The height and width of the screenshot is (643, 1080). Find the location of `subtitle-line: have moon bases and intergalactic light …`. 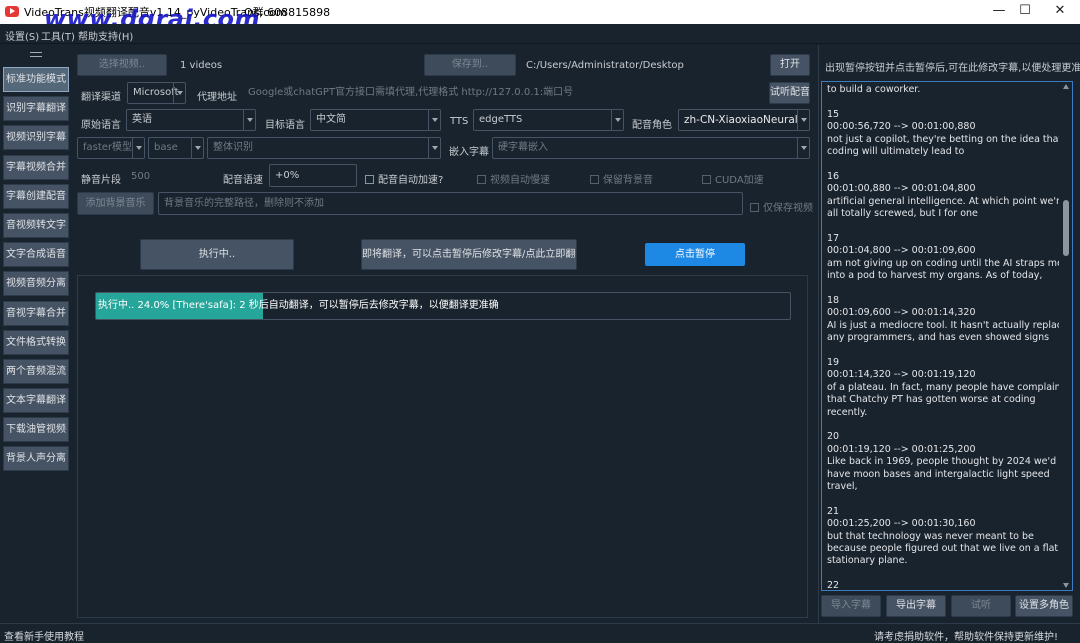

subtitle-line: have moon bases and intergalactic light … is located at coordinates (938, 474).